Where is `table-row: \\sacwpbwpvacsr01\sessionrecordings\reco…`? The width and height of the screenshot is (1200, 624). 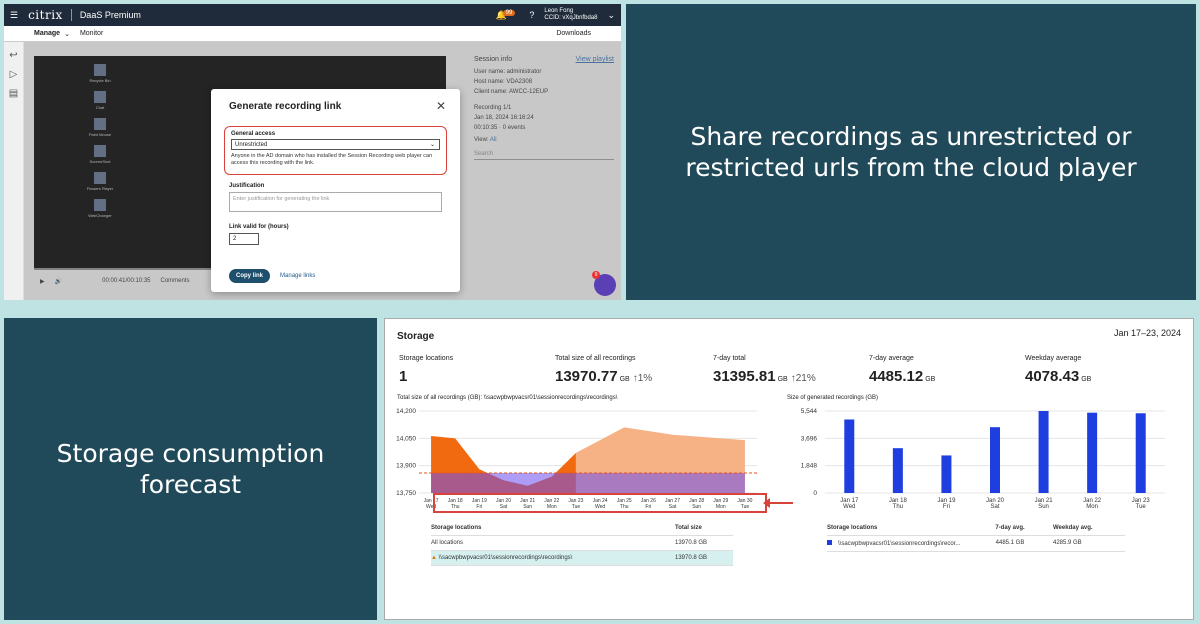 table-row: \\sacwpbwpvacsr01\sessionrecordings\reco… is located at coordinates (976, 544).